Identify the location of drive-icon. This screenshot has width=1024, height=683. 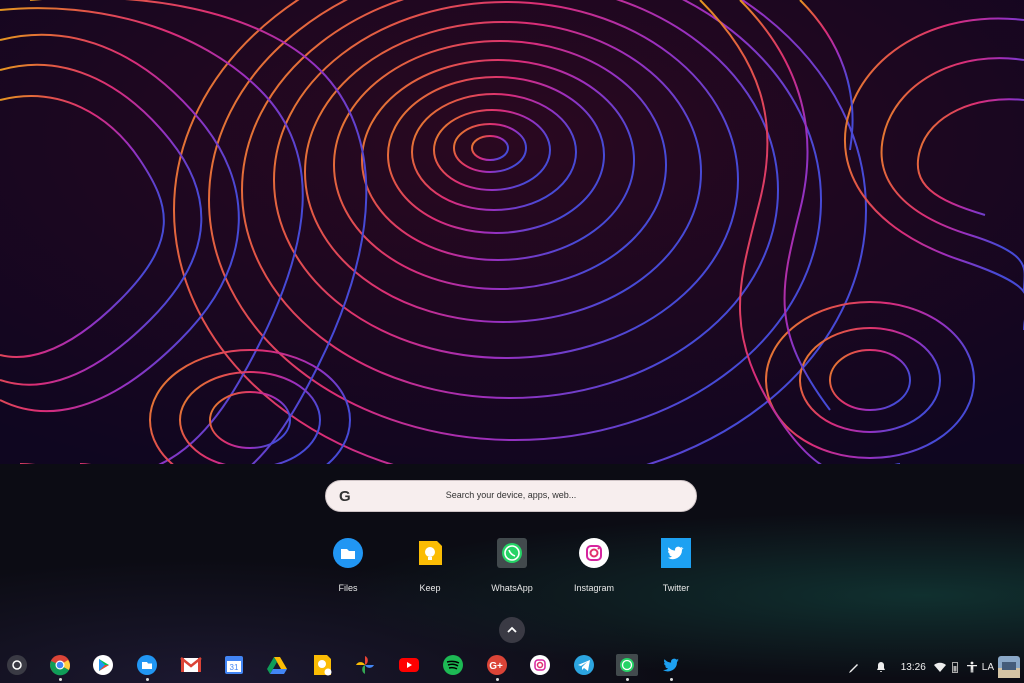
(277, 665).